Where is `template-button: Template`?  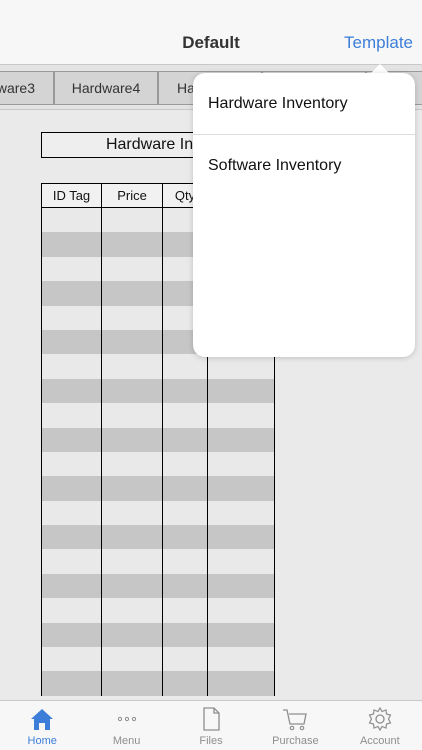 template-button: Template is located at coordinates (378, 43).